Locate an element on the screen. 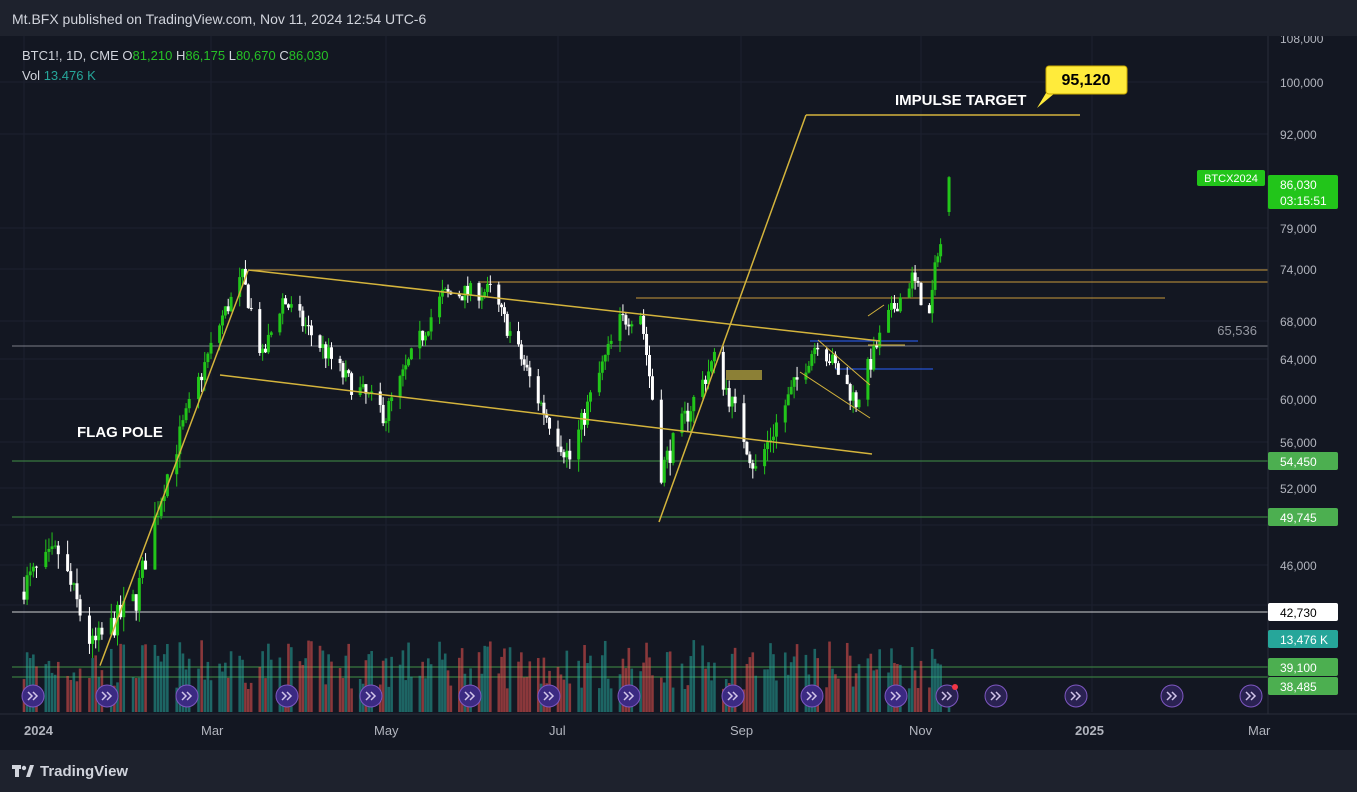 This screenshot has height=792, width=1357. x-tick-label: Mar is located at coordinates (1259, 730).